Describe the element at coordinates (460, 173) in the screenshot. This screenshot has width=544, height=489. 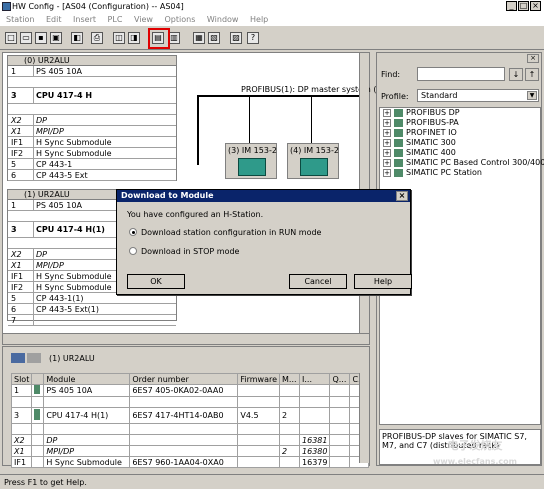
I see `tree-item-simatic-pc-station: + SIMATIC PC Station` at that location.